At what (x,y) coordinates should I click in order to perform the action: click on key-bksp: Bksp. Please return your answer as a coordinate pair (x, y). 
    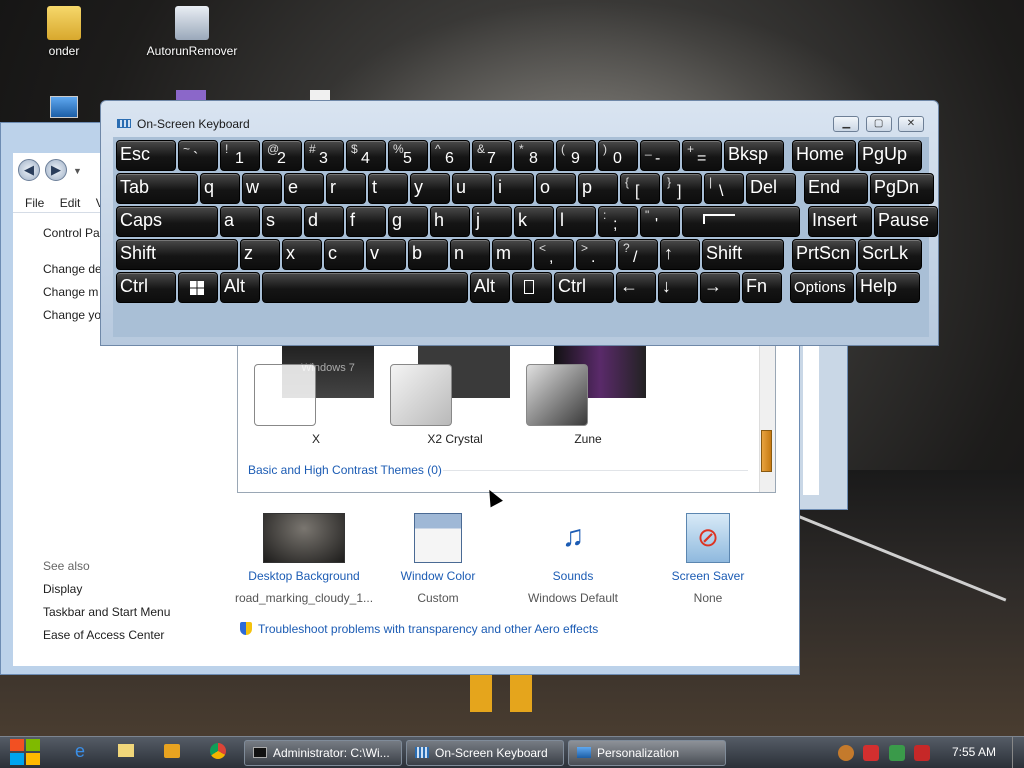
    Looking at the image, I should click on (754, 155).